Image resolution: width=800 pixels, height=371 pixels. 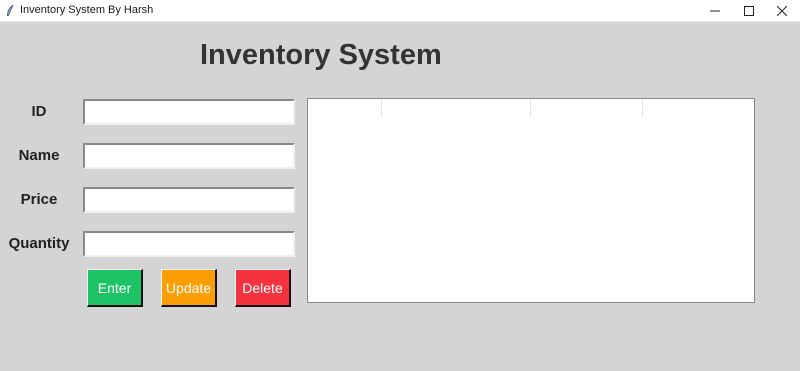 What do you see at coordinates (189, 244) in the screenshot?
I see `quantity-field` at bounding box center [189, 244].